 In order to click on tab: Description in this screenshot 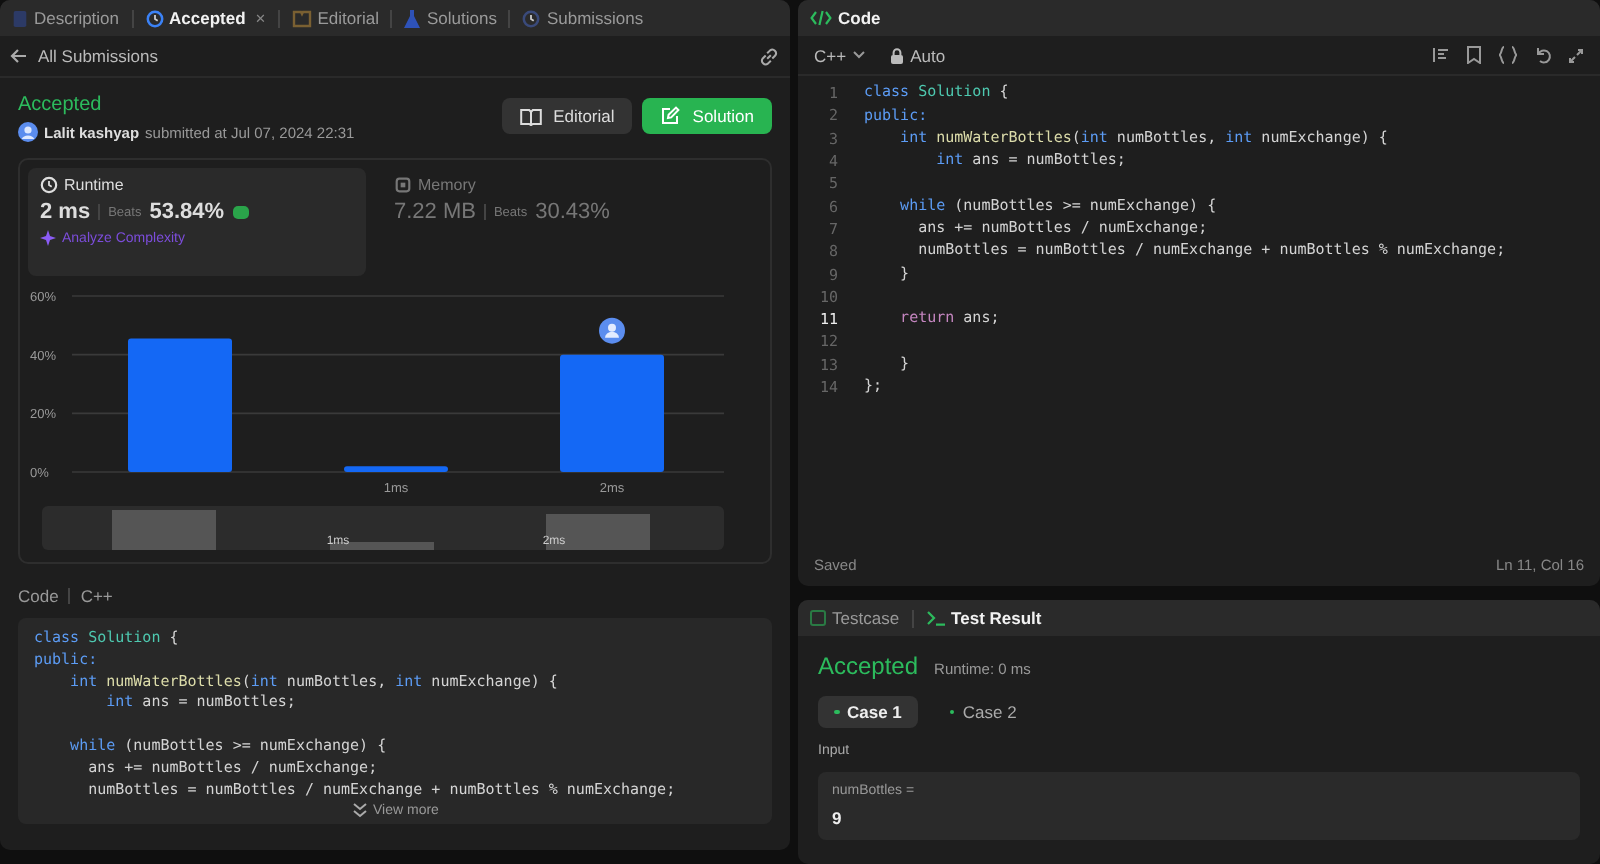, I will do `click(66, 18)`.